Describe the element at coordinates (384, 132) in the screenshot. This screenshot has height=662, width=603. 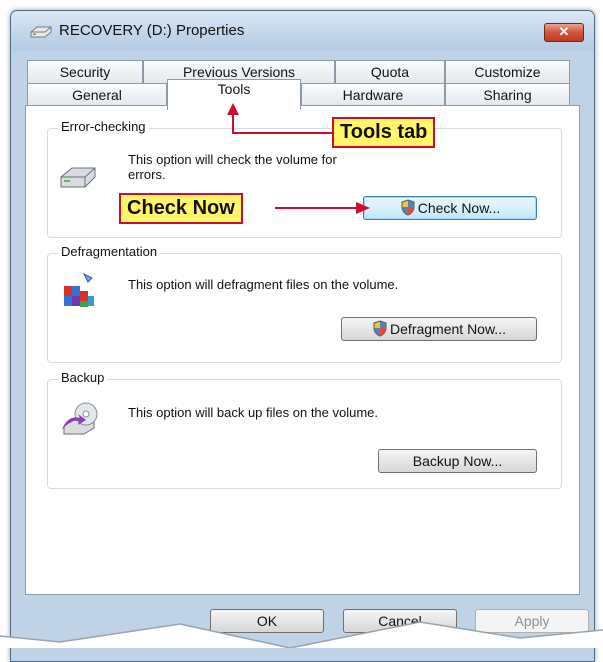
I see `tools-tab-callout: Tools tab` at that location.